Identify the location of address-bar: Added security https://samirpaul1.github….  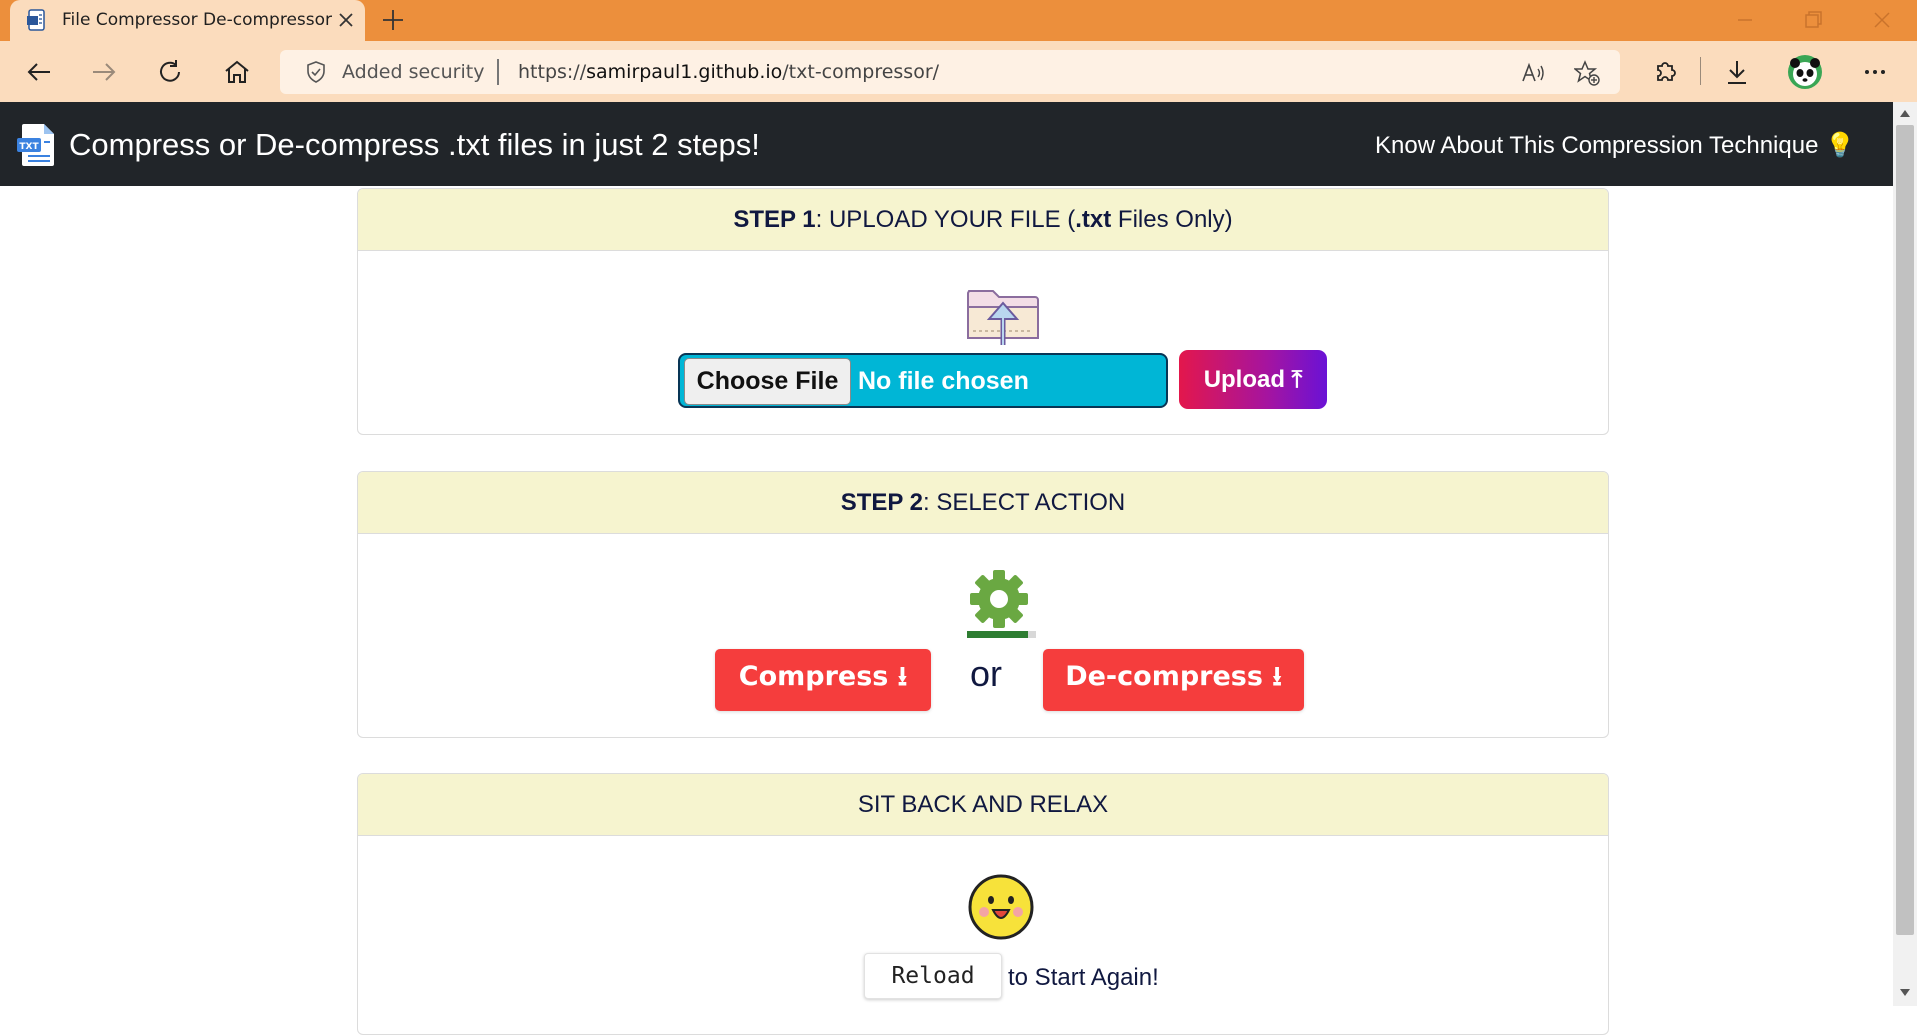
(950, 72).